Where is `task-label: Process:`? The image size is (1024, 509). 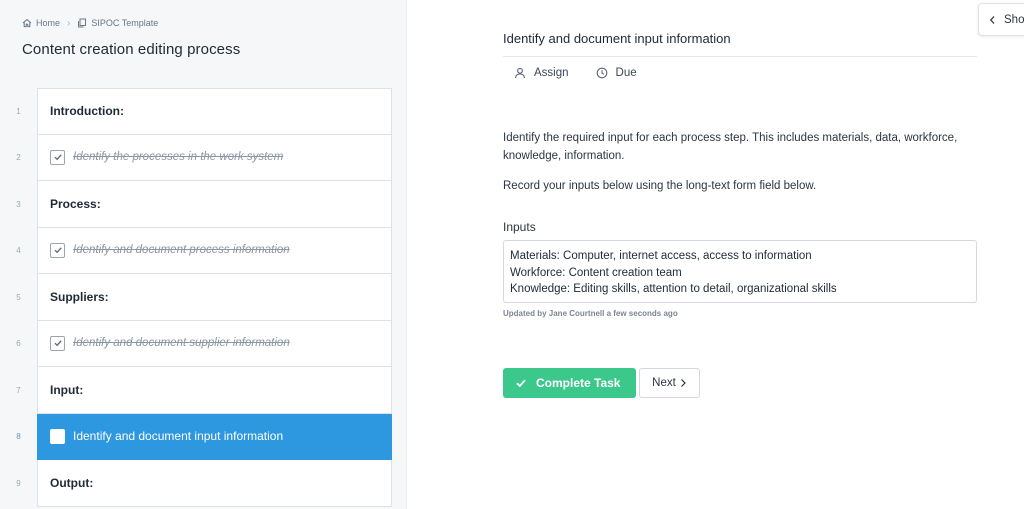
task-label: Process: is located at coordinates (75, 203).